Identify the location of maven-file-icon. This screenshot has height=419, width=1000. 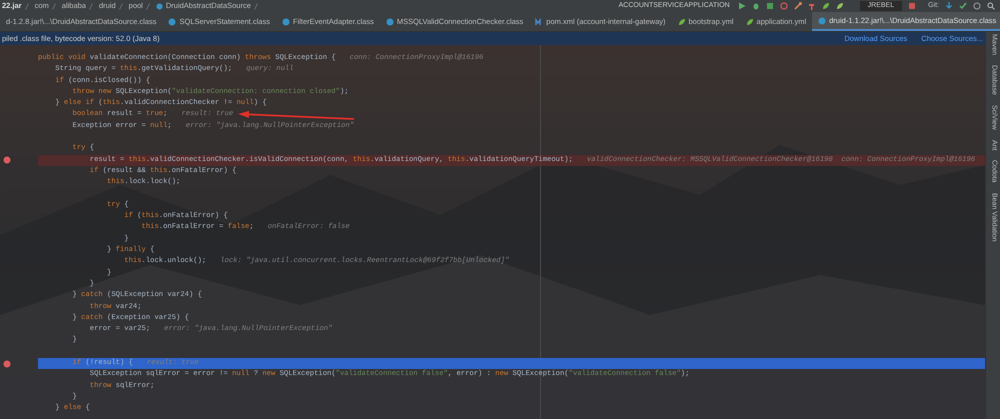
(539, 22).